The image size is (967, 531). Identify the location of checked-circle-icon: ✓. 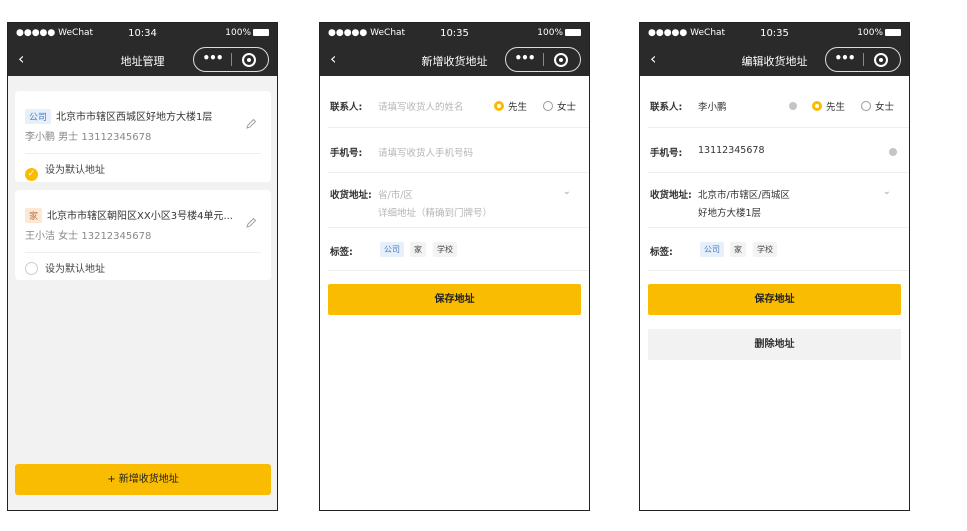
(31, 174).